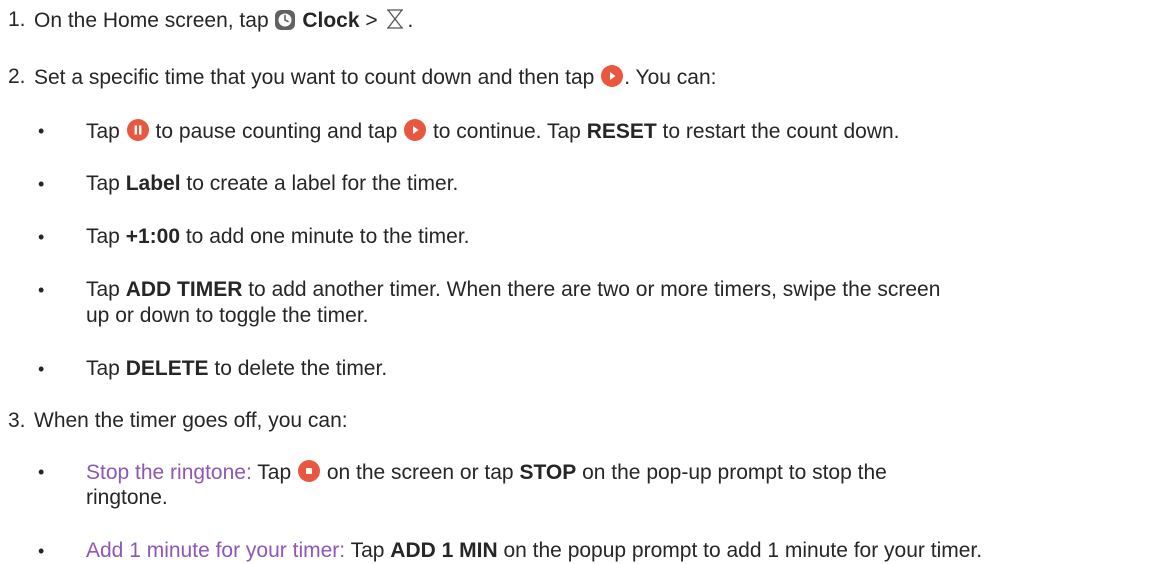  What do you see at coordinates (17, 19) in the screenshot?
I see `step-number: 1.` at bounding box center [17, 19].